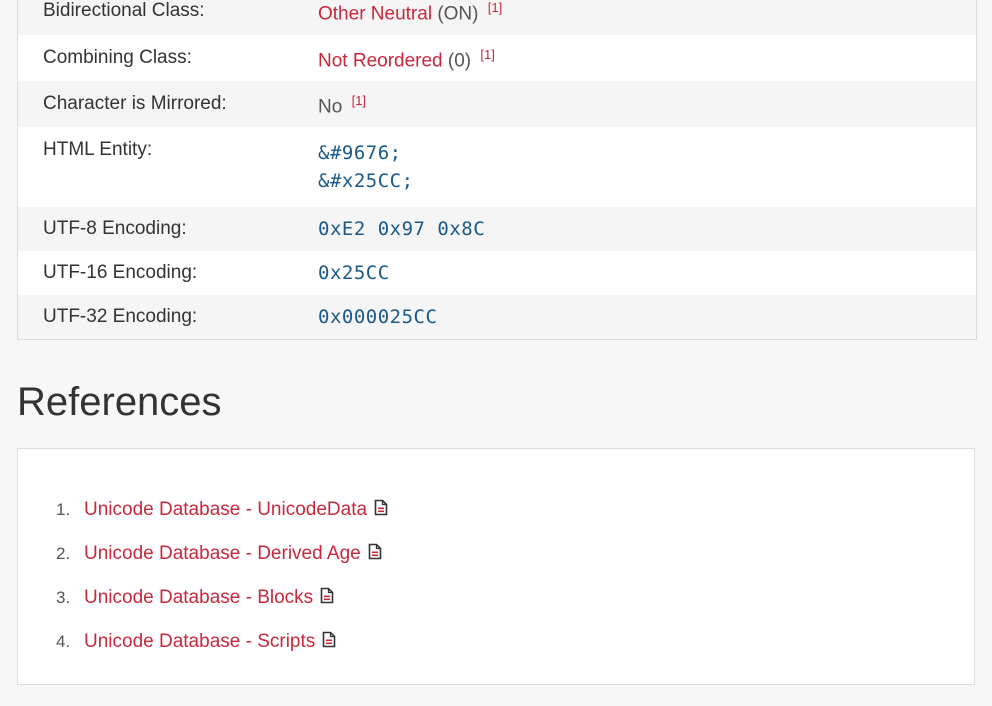  What do you see at coordinates (98, 149) in the screenshot?
I see `property-label: HTML Entity:` at bounding box center [98, 149].